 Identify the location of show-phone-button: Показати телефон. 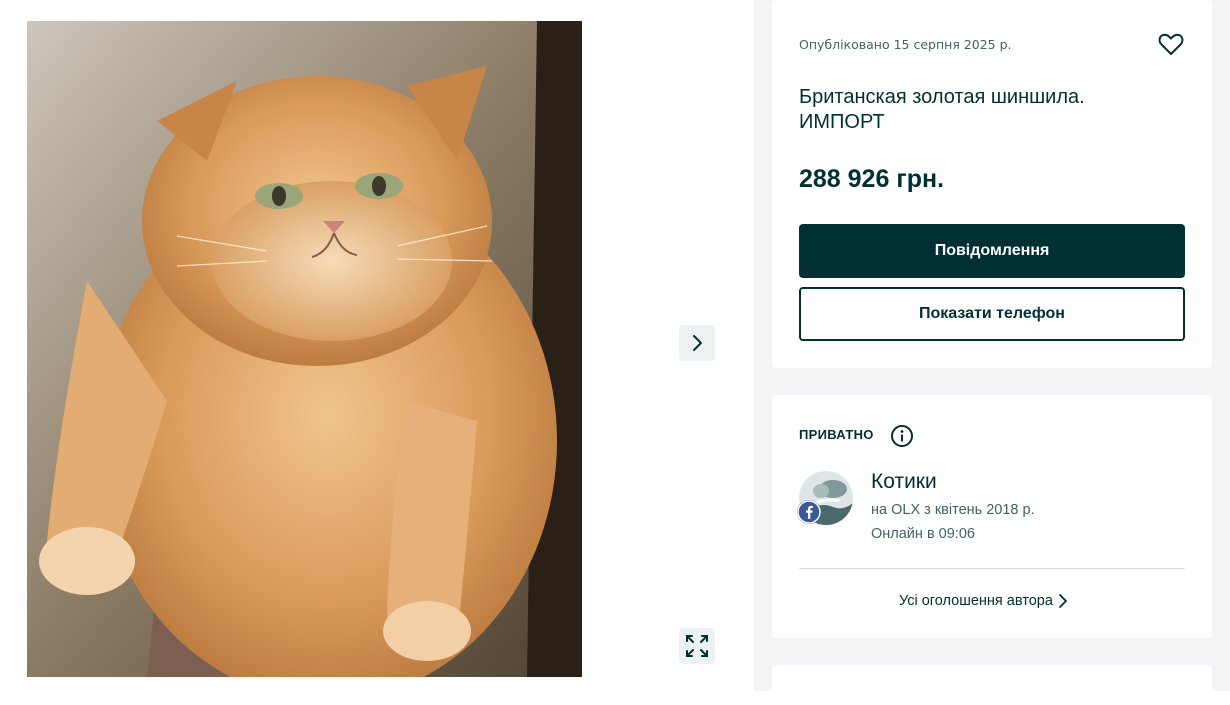
(992, 314).